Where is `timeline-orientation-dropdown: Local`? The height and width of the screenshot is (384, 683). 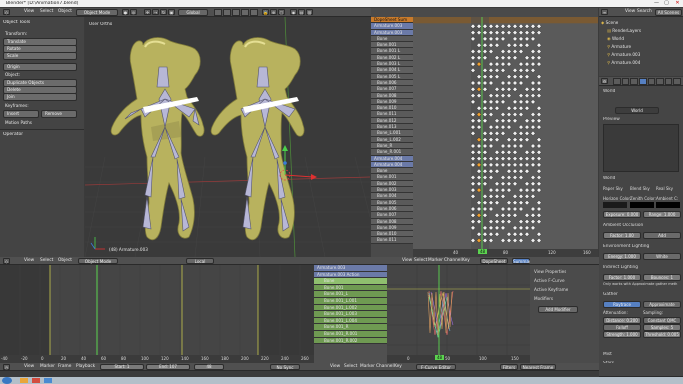 timeline-orientation-dropdown: Local is located at coordinates (200, 261).